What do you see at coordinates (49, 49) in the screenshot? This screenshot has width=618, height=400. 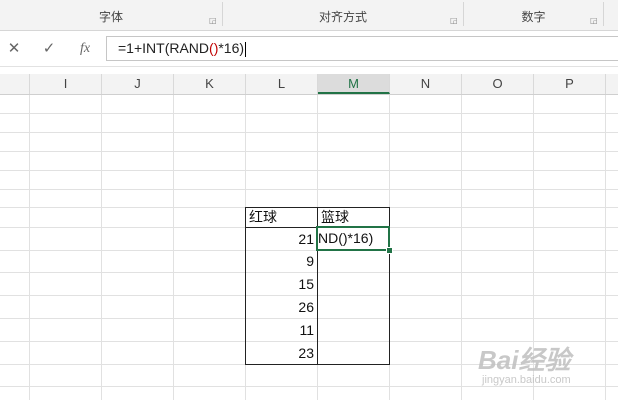 I see `enter-icon: ✓` at bounding box center [49, 49].